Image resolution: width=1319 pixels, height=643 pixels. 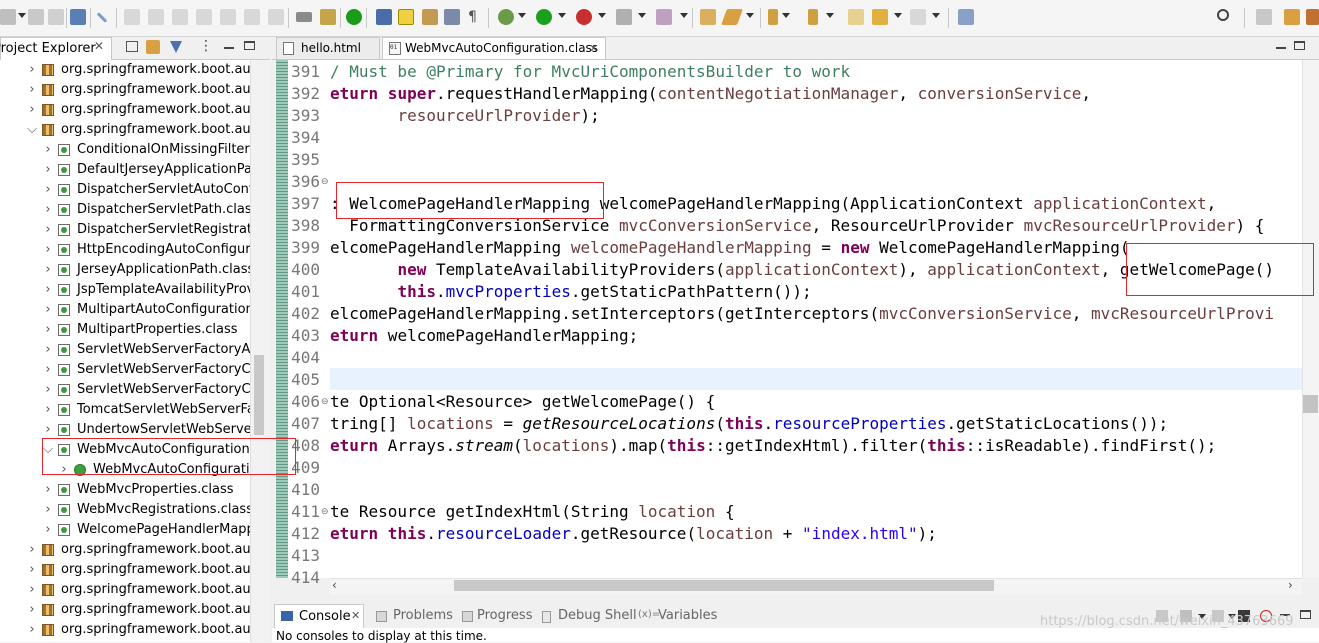 I want to click on drop-to-frame-icon, so click(x=328, y=17).